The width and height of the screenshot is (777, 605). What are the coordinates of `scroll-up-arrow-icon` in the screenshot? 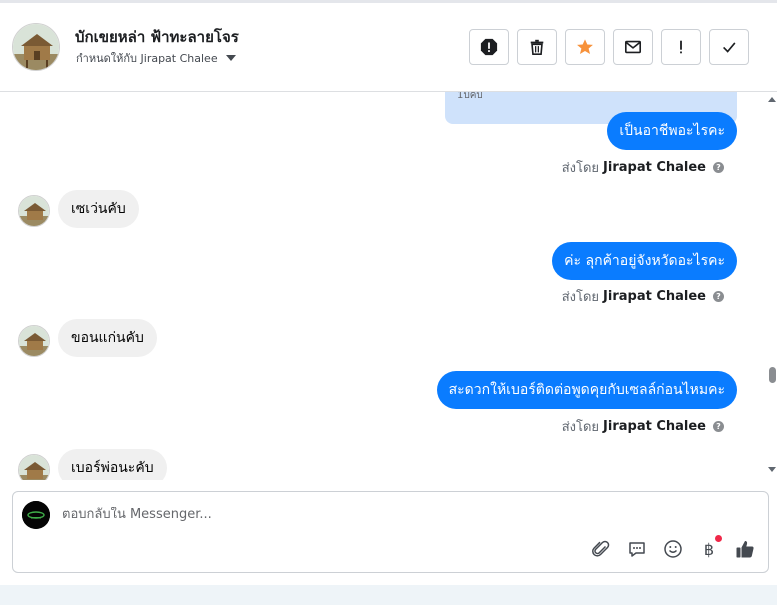 It's located at (772, 99).